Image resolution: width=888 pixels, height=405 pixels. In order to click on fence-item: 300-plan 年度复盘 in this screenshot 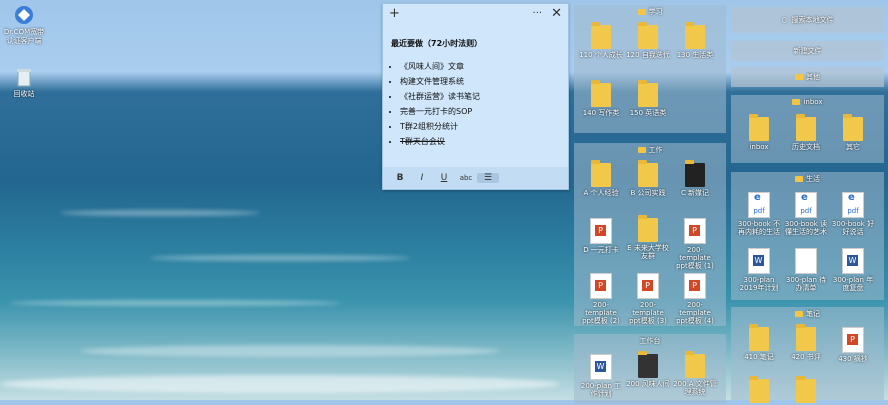, I will do `click(853, 270)`.